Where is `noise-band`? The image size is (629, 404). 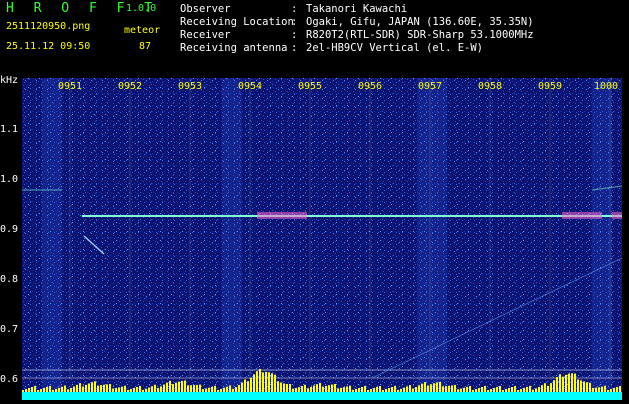 noise-band is located at coordinates (232, 239).